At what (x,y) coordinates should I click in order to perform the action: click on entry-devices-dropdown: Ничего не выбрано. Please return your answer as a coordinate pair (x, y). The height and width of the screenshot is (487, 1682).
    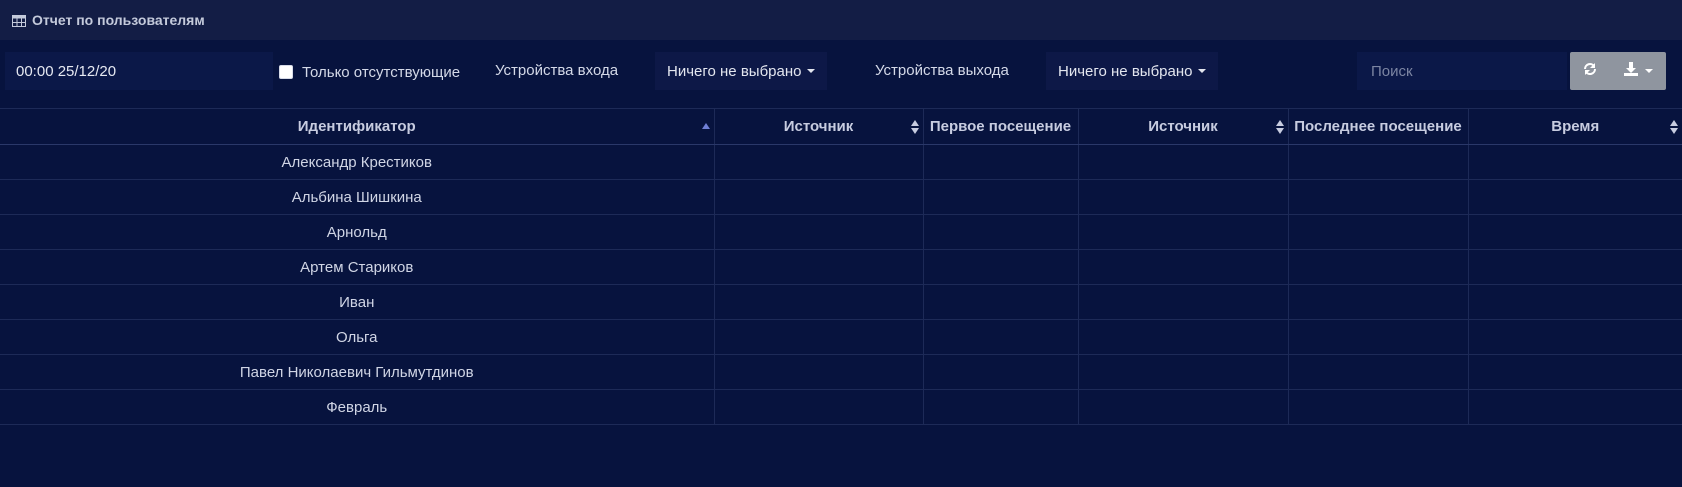
    Looking at the image, I should click on (741, 71).